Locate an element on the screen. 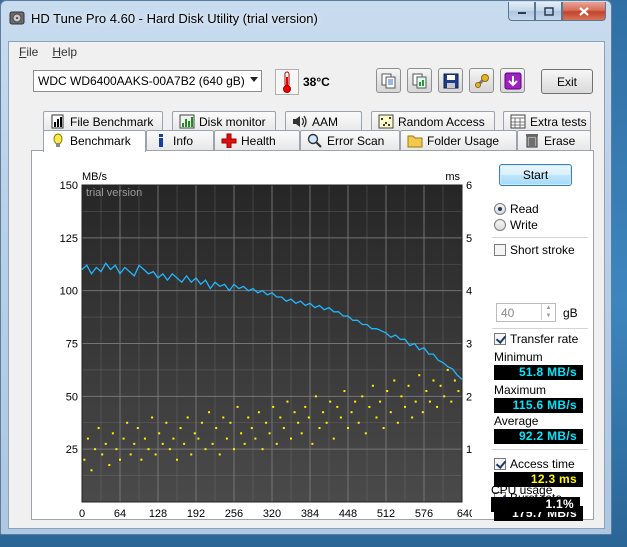 The image size is (627, 547). close-button is located at coordinates (584, 11).